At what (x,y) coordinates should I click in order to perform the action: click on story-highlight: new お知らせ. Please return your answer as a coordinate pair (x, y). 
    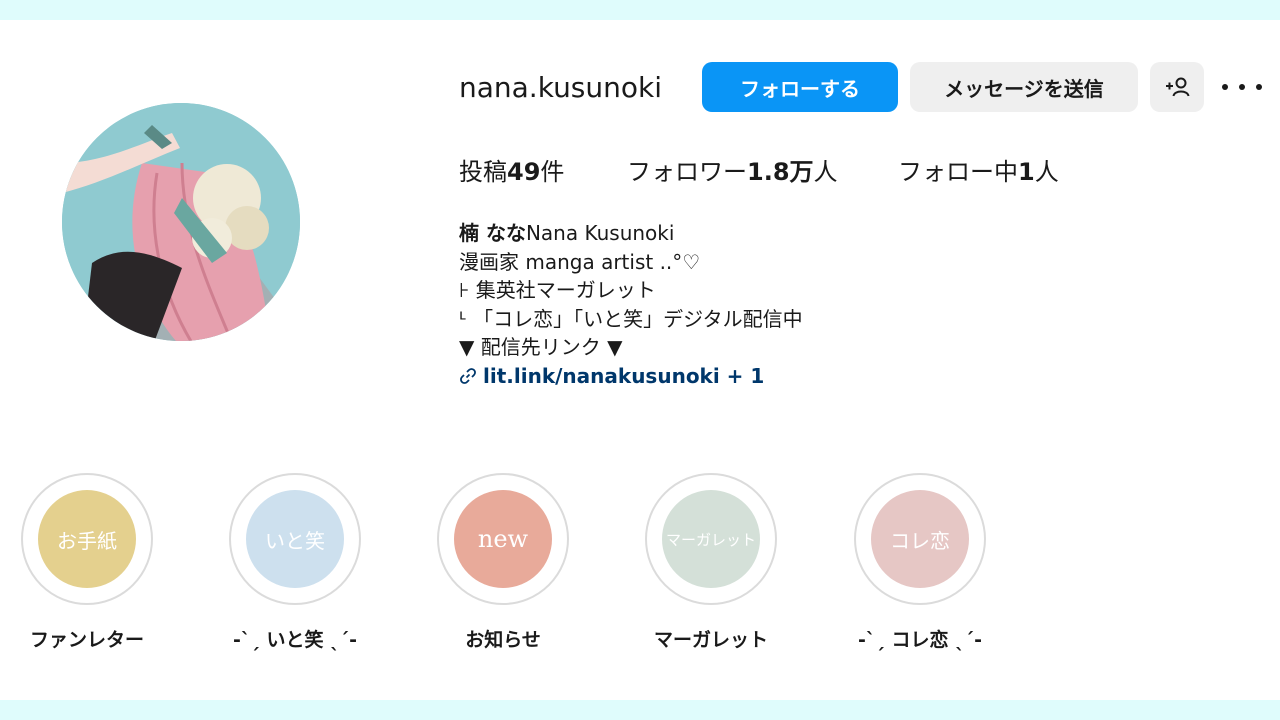
    Looking at the image, I should click on (503, 562).